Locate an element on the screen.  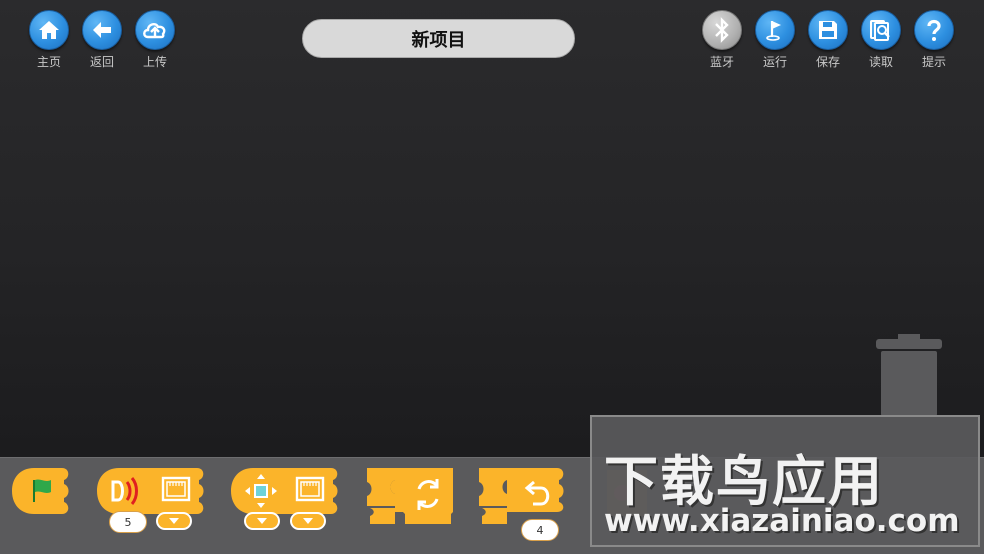
help-button: 提示 is located at coordinates (934, 40).